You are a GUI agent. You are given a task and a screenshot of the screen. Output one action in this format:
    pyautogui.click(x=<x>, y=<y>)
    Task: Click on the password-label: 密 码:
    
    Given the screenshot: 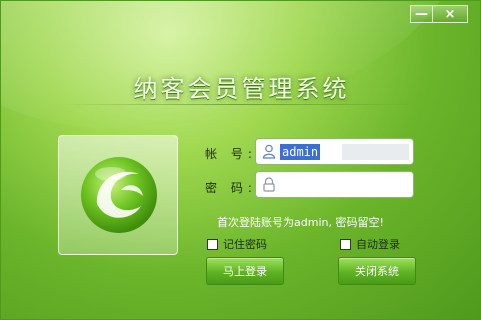 What is the action you would take?
    pyautogui.click(x=231, y=188)
    